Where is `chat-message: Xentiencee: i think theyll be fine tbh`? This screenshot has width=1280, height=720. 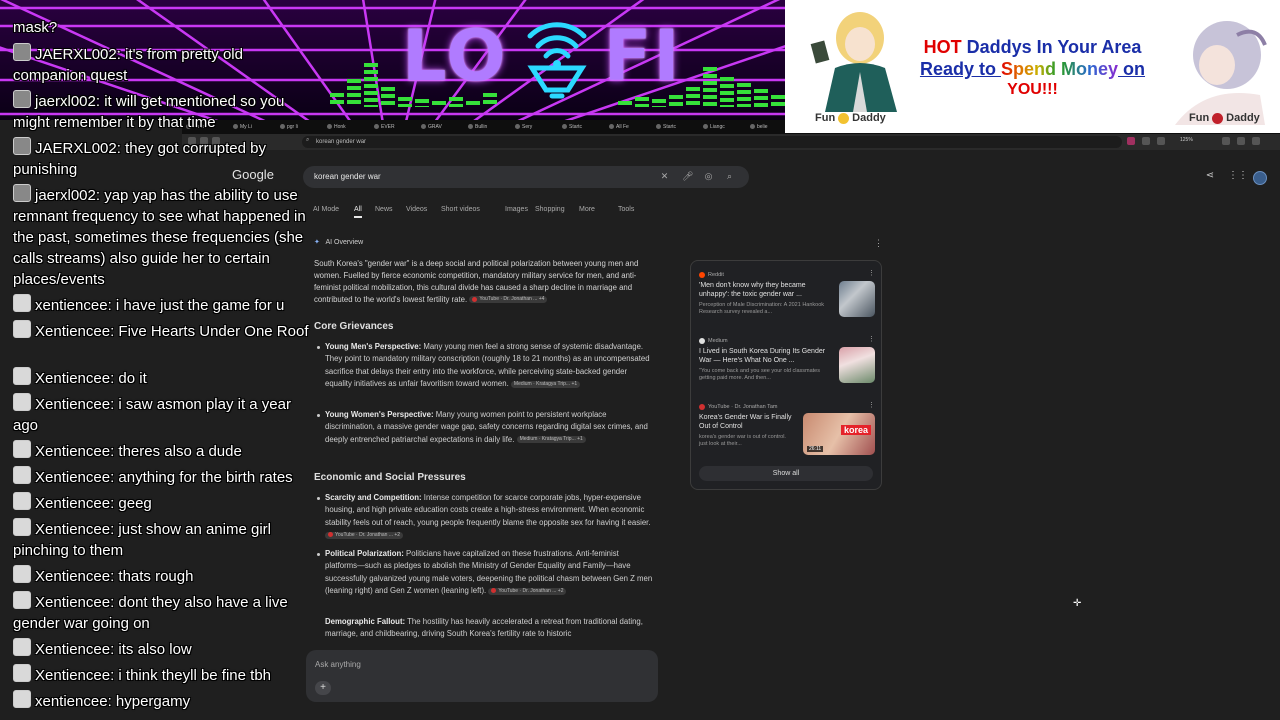
chat-message: Xentiencee: i think theyll be fine tbh is located at coordinates (163, 675).